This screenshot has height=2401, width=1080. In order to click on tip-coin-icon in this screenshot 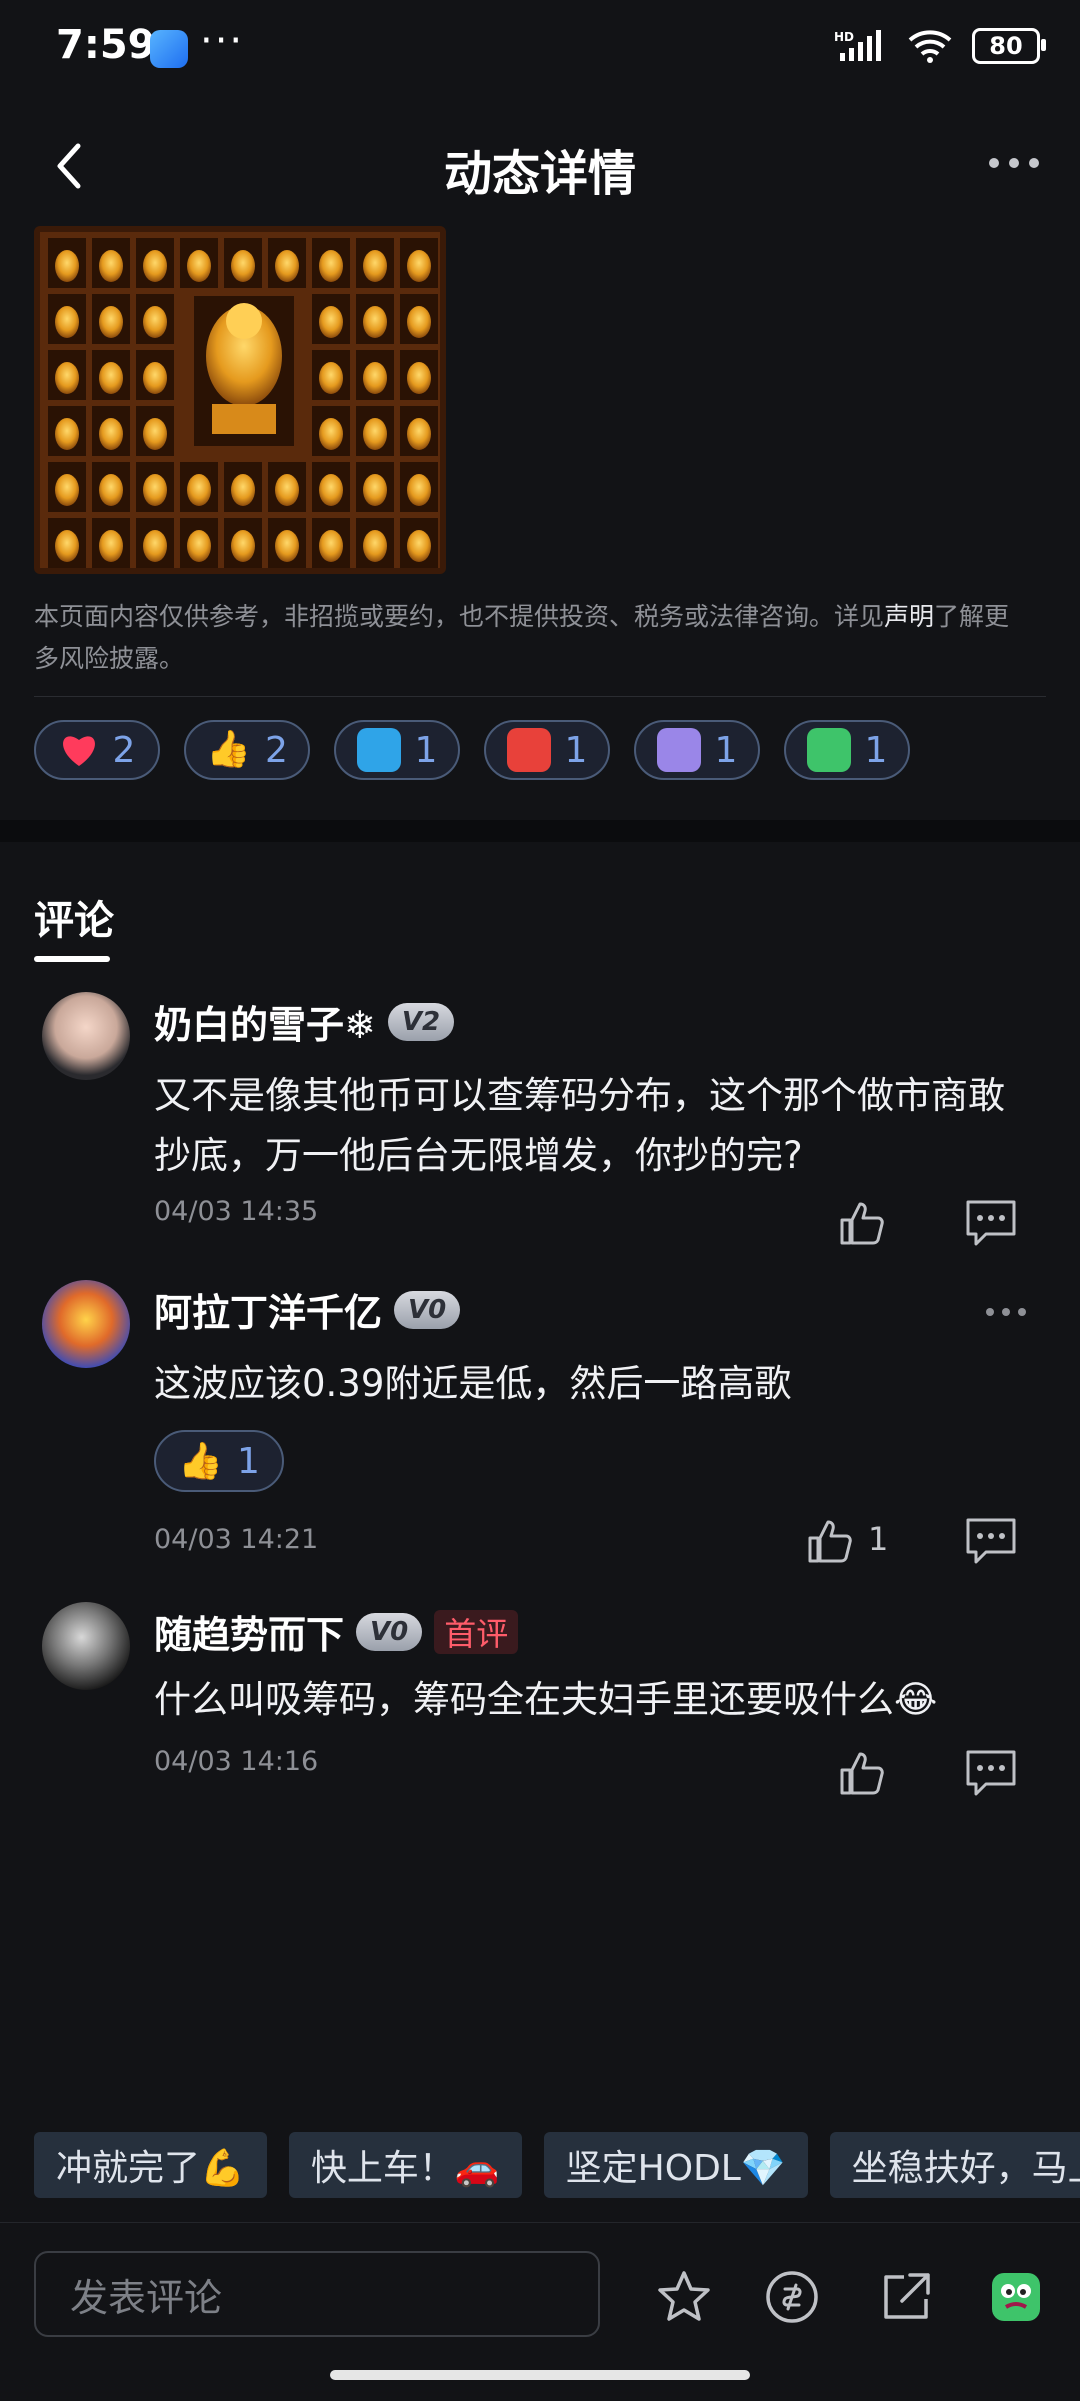, I will do `click(792, 2297)`.